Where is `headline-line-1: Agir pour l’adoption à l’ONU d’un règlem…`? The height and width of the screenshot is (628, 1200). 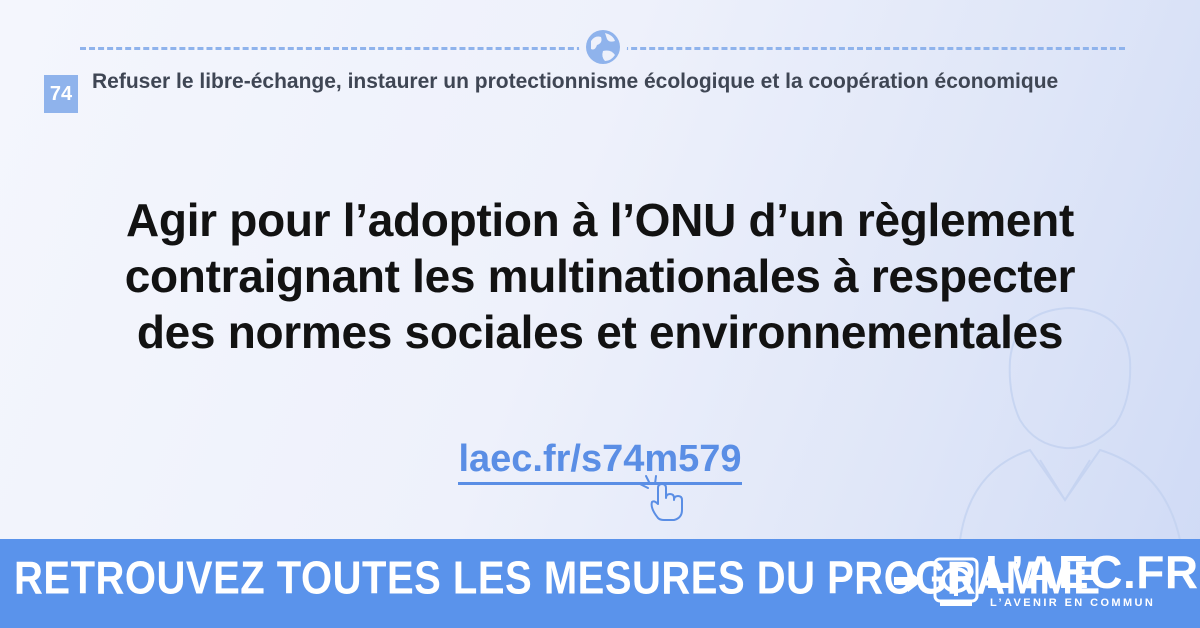
headline-line-1: Agir pour l’adoption à l’ONU d’un règlem… is located at coordinates (599, 220).